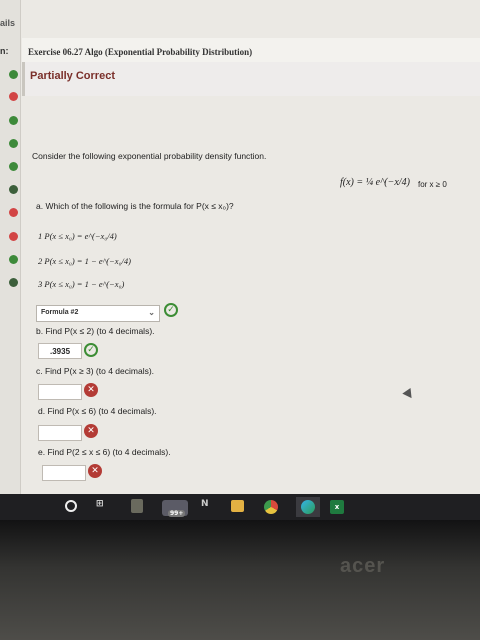 Image resolution: width=480 pixels, height=640 pixels. I want to click on part-b-input: .3935, so click(60, 351).